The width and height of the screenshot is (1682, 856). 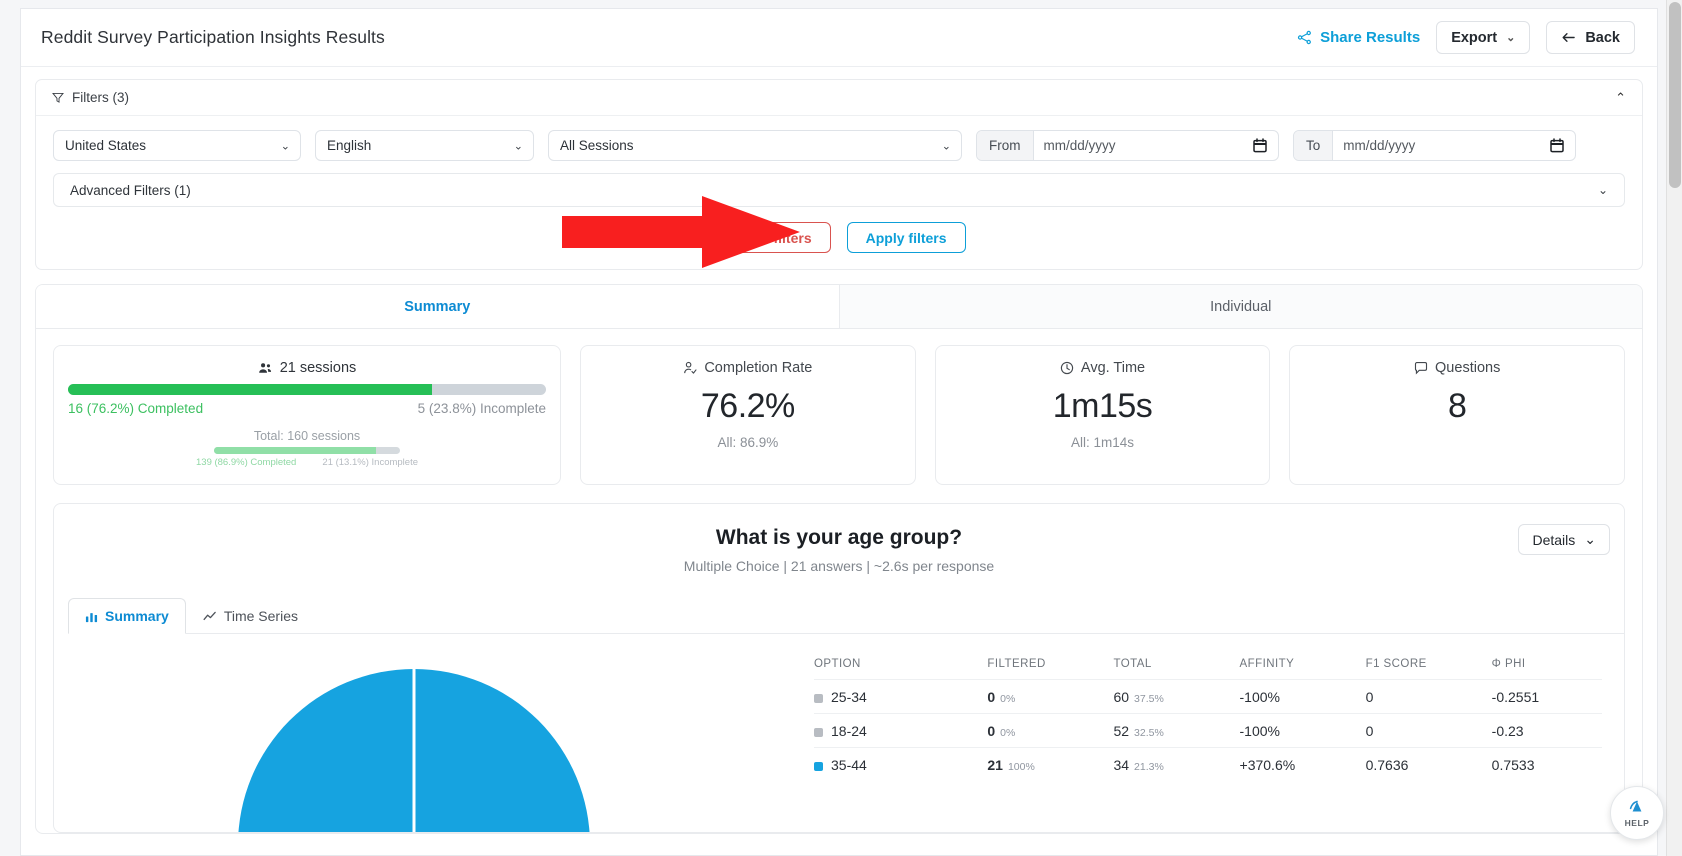 I want to click on table-row: 18-24 0 0% 52 32.5% -100% 0 -0.23, so click(x=1208, y=730).